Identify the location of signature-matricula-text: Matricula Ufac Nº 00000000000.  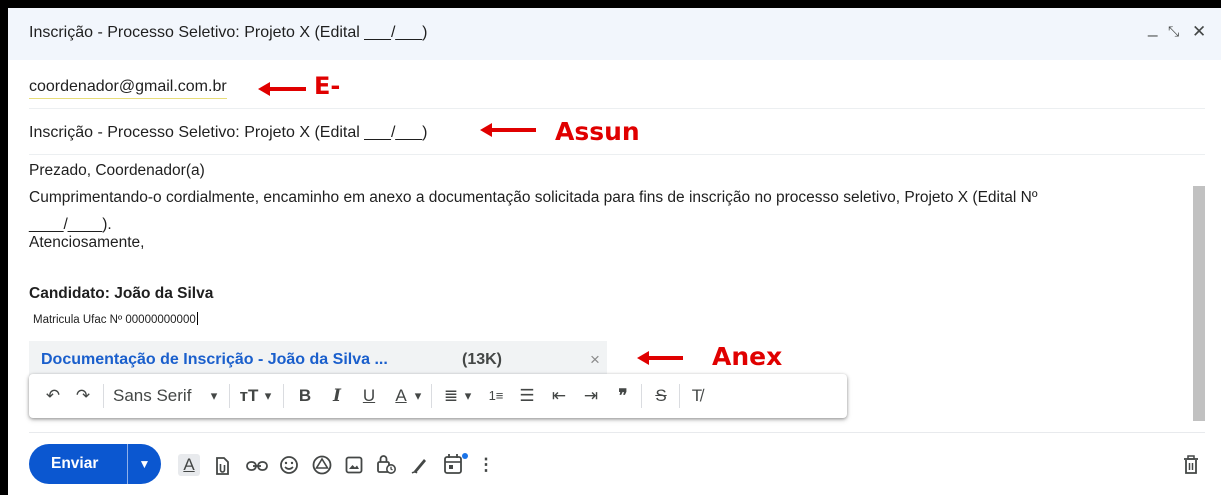
(114, 320).